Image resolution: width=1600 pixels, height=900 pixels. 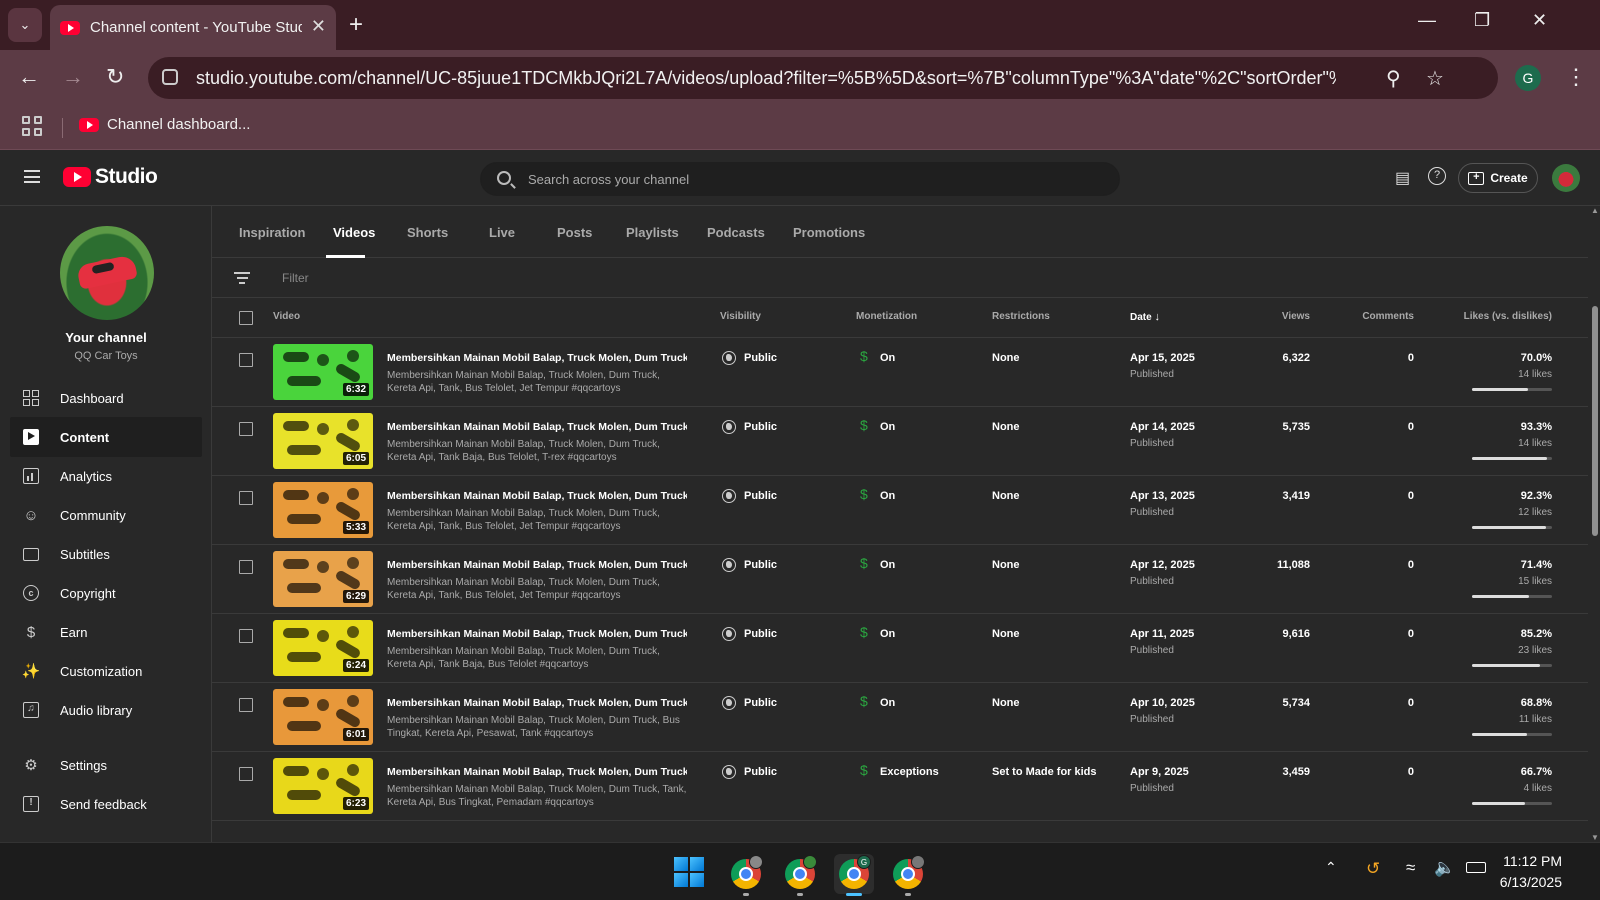 What do you see at coordinates (1410, 868) in the screenshot?
I see `wifi-icon: ≈` at bounding box center [1410, 868].